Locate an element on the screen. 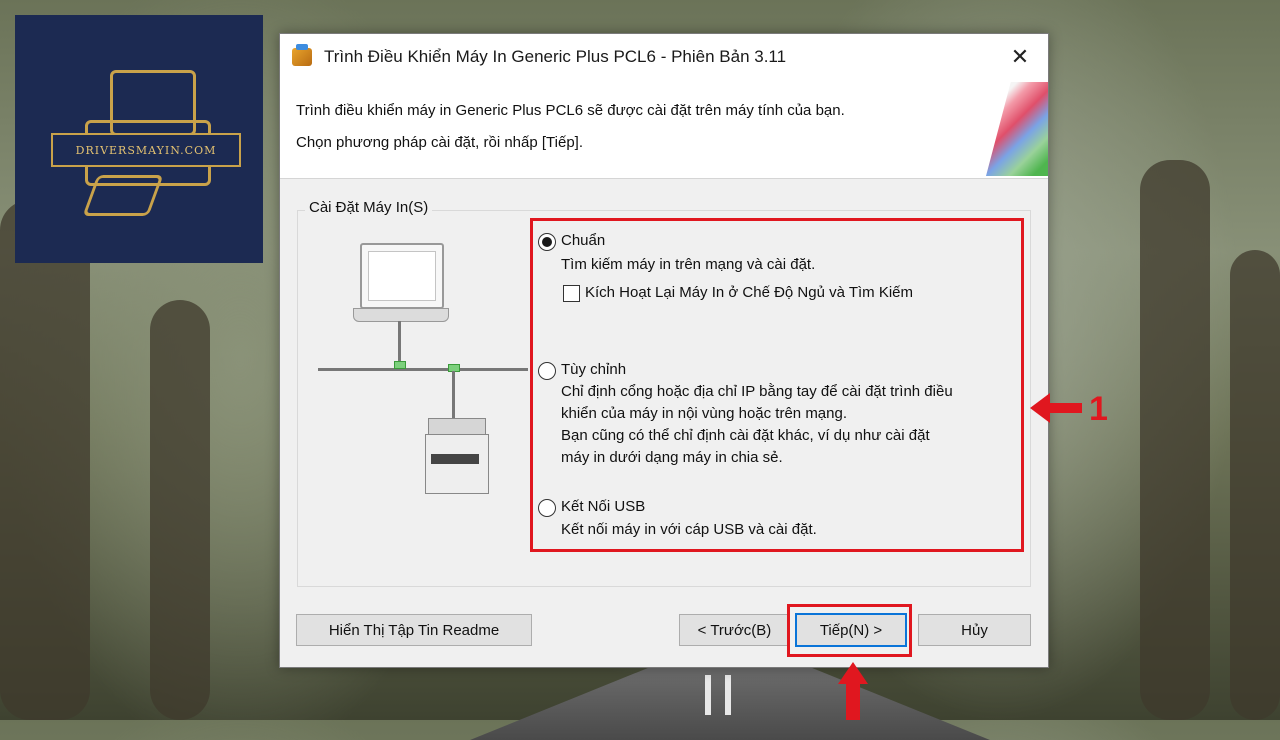 The height and width of the screenshot is (740, 1280). show-readme-button: Hiển Thị Tập Tin Readme is located at coordinates (414, 630).